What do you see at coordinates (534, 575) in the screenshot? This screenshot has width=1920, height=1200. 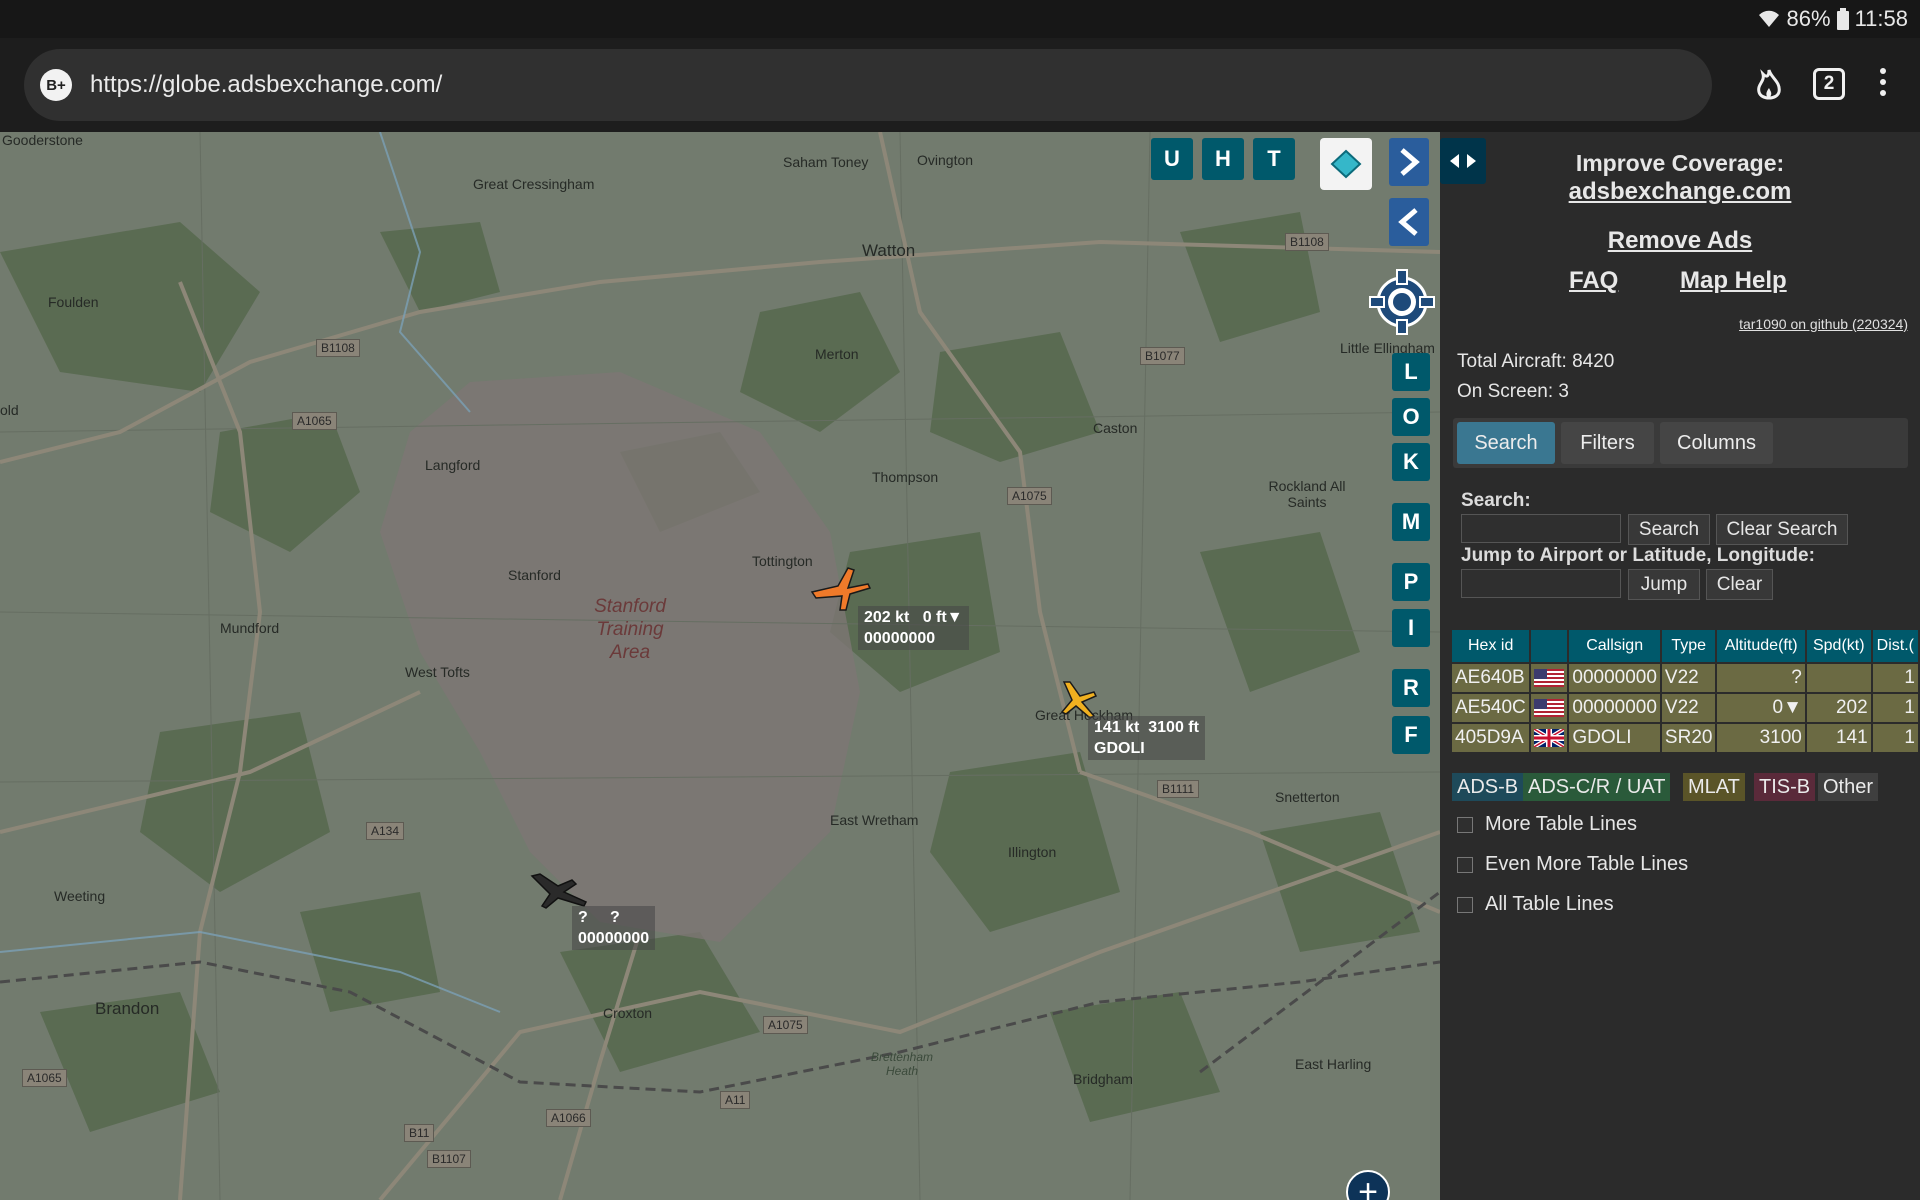 I see `map-place: Stanford` at bounding box center [534, 575].